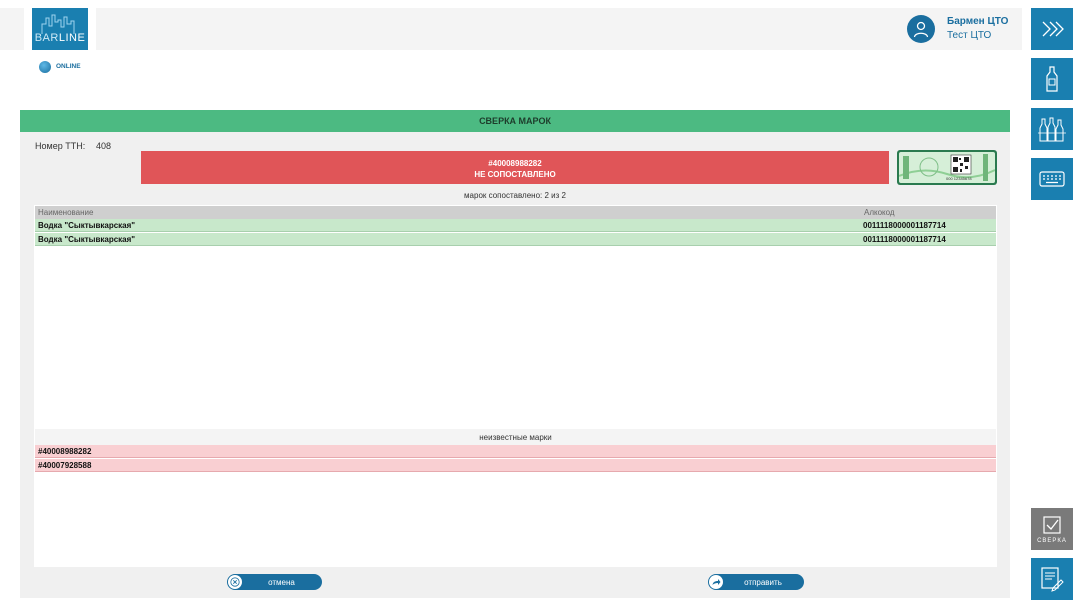 The height and width of the screenshot is (607, 1080). I want to click on user-avatar, so click(921, 29).